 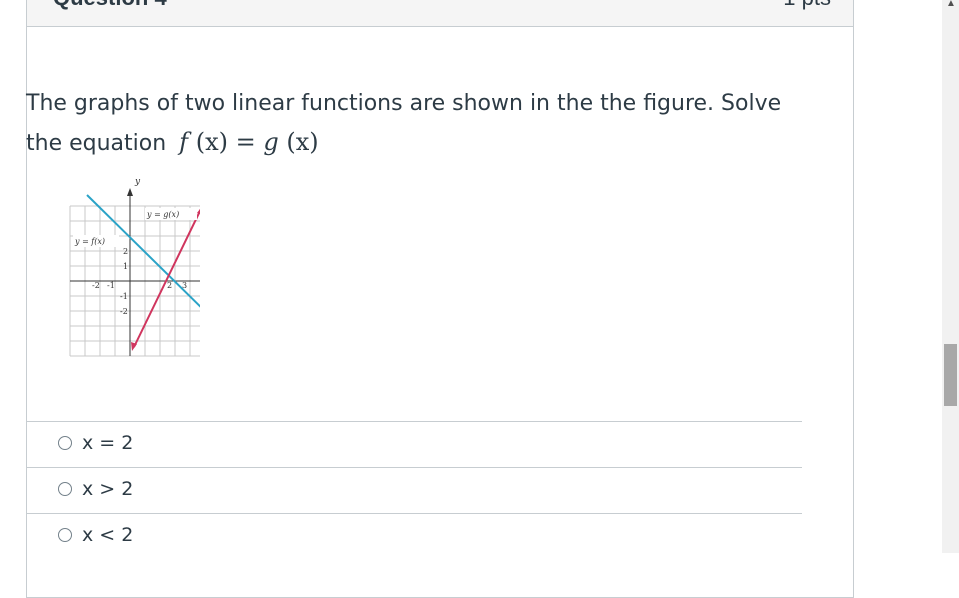 What do you see at coordinates (950, 375) in the screenshot?
I see `scrollbar-thumb` at bounding box center [950, 375].